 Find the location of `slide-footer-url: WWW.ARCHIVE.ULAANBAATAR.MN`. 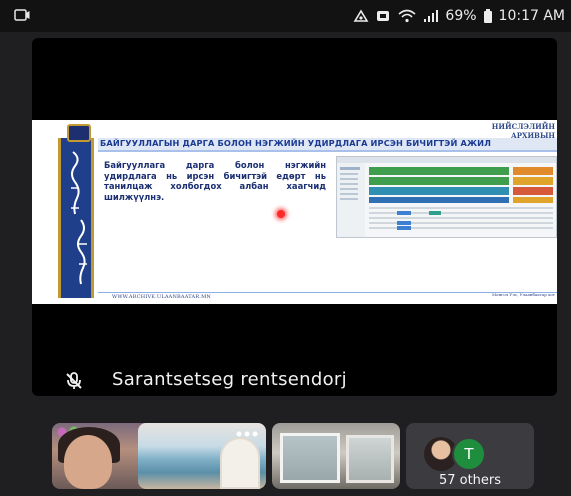

slide-footer-url: WWW.ARCHIVE.ULAANBAATAR.MN is located at coordinates (161, 297).